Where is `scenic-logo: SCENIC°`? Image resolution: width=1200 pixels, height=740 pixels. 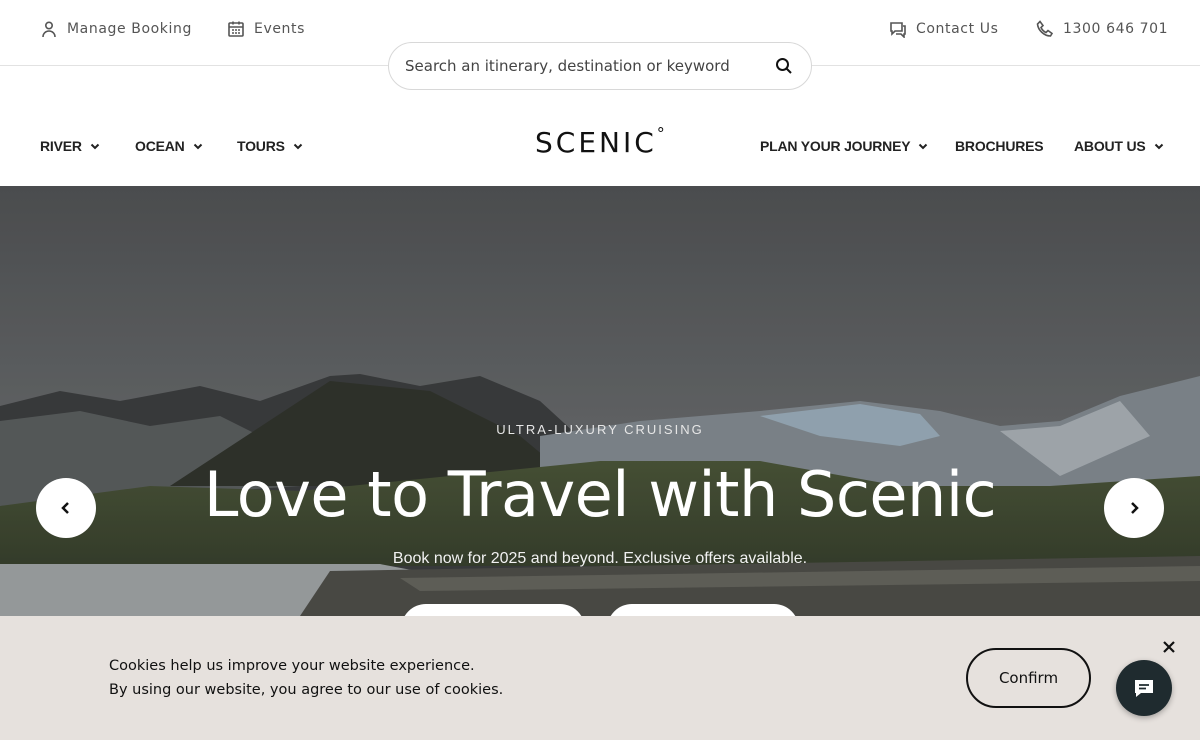 scenic-logo: SCENIC° is located at coordinates (601, 141).